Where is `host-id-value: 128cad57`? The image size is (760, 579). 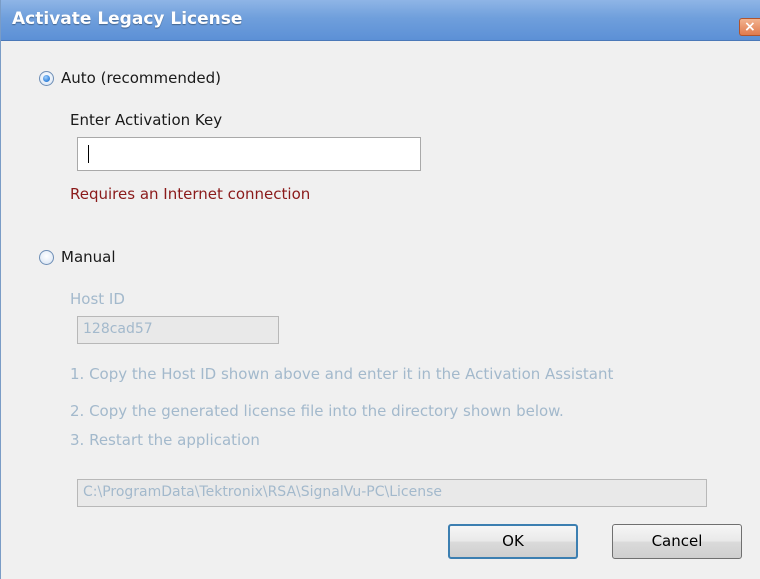 host-id-value: 128cad57 is located at coordinates (118, 329).